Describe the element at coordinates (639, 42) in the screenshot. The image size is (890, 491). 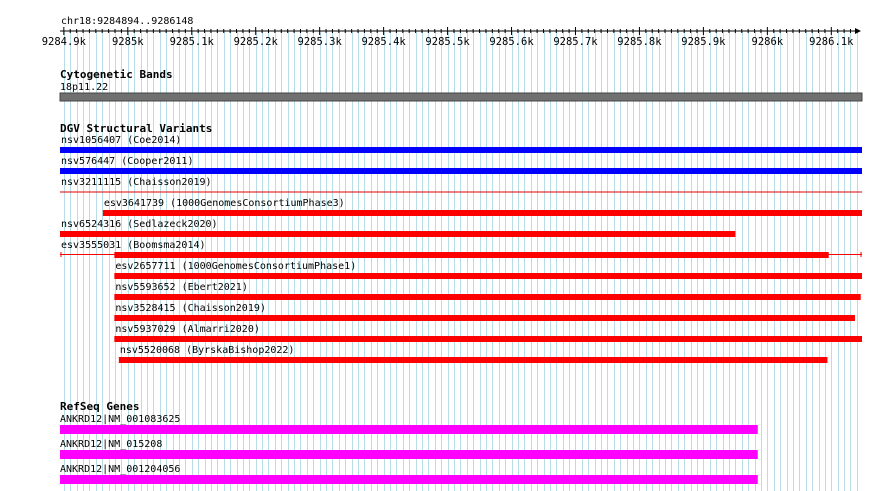
I see `ruler-tick-label: 9285.8k` at that location.